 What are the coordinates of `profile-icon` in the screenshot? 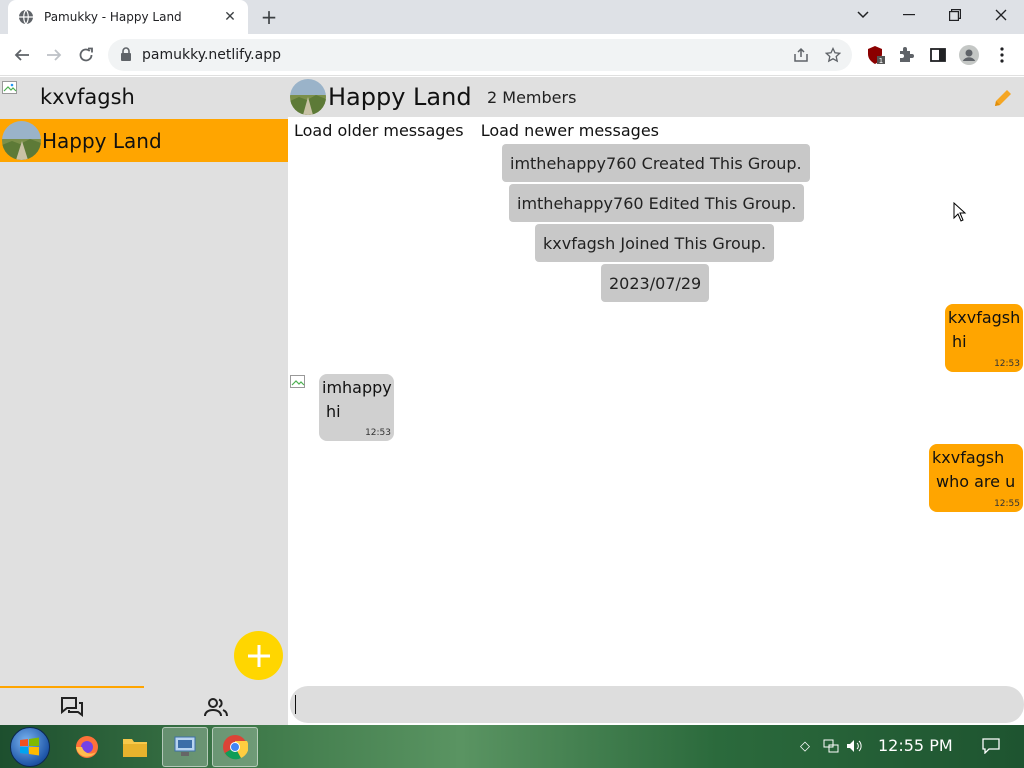 It's located at (969, 55).